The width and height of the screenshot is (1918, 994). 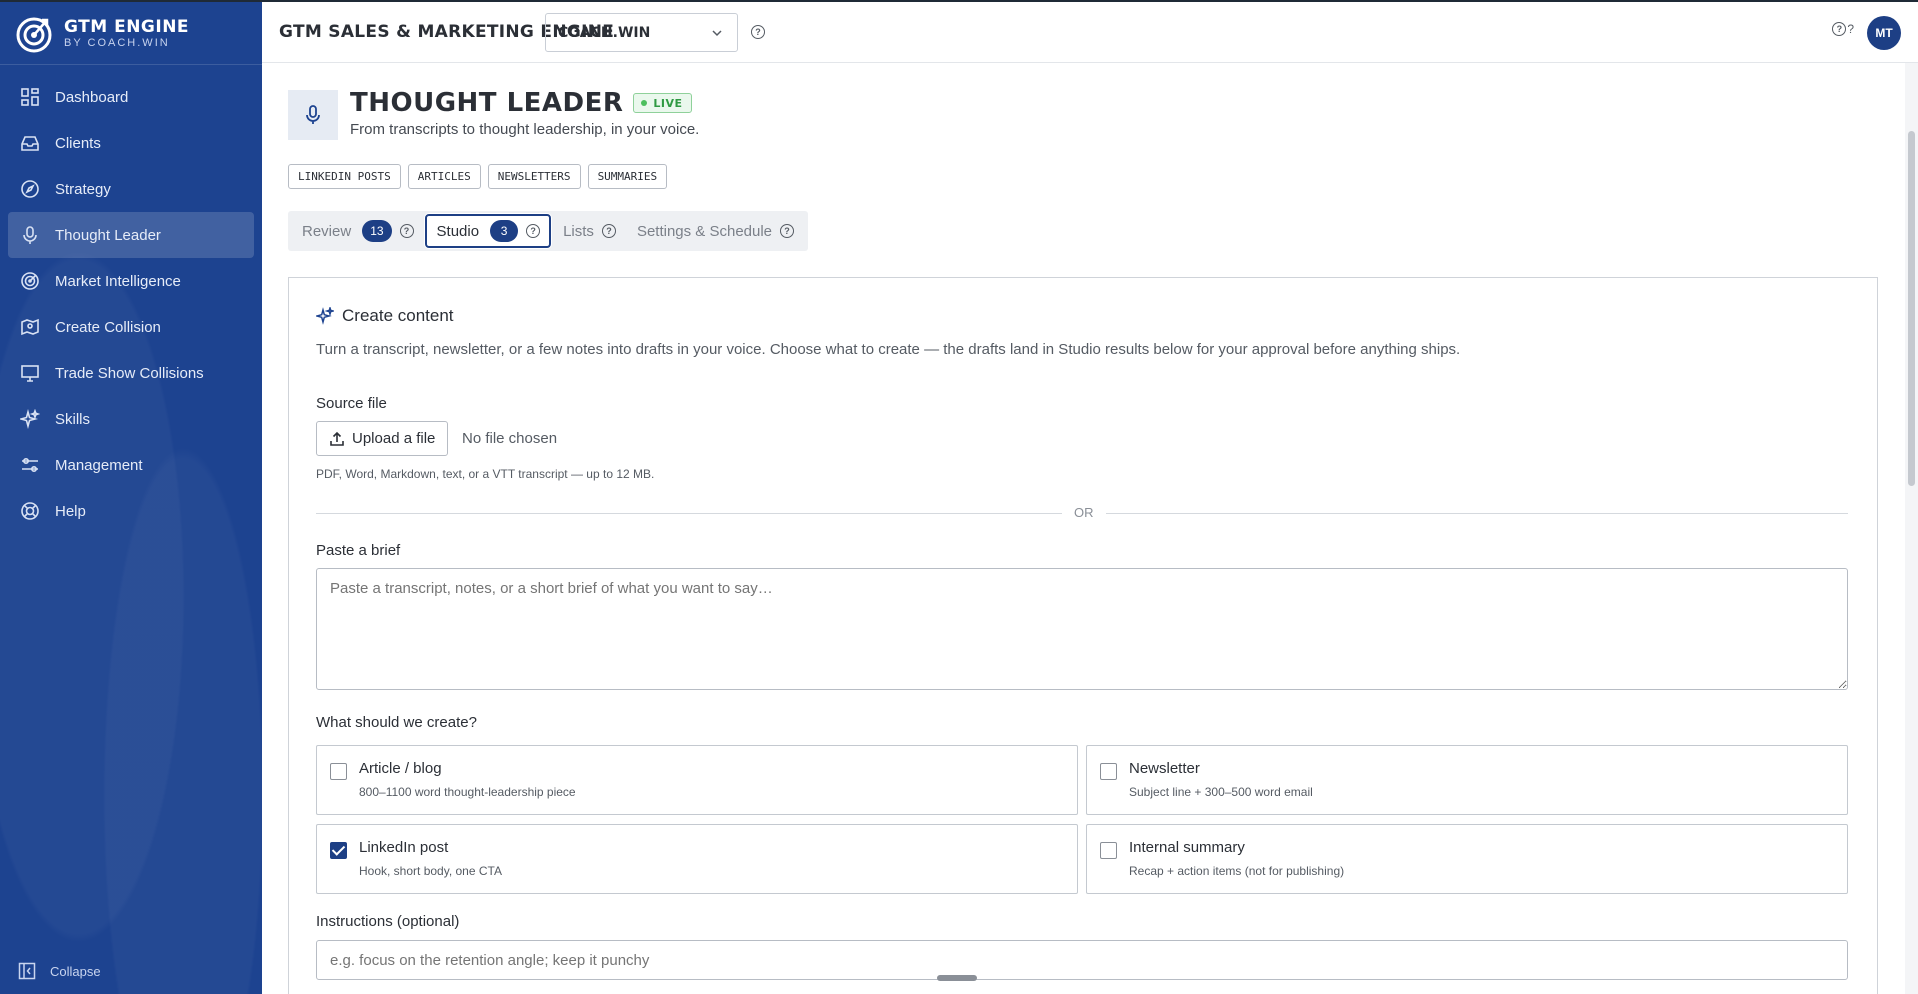 I want to click on or-divider-label: OR, so click(x=1084, y=512).